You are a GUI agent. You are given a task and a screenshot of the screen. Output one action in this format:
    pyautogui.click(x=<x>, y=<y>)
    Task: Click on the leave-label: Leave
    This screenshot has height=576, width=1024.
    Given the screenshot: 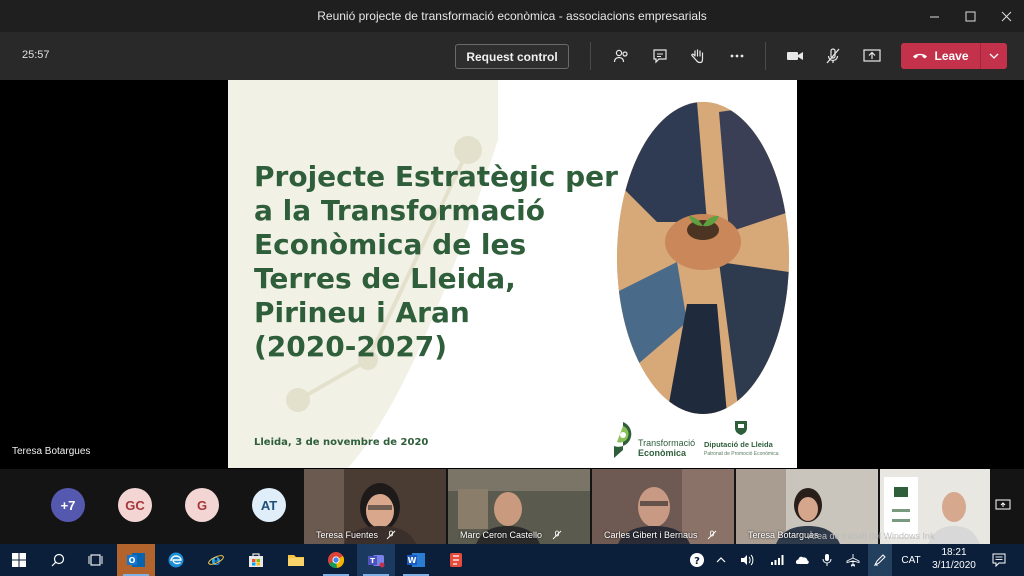 What is the action you would take?
    pyautogui.click(x=951, y=56)
    